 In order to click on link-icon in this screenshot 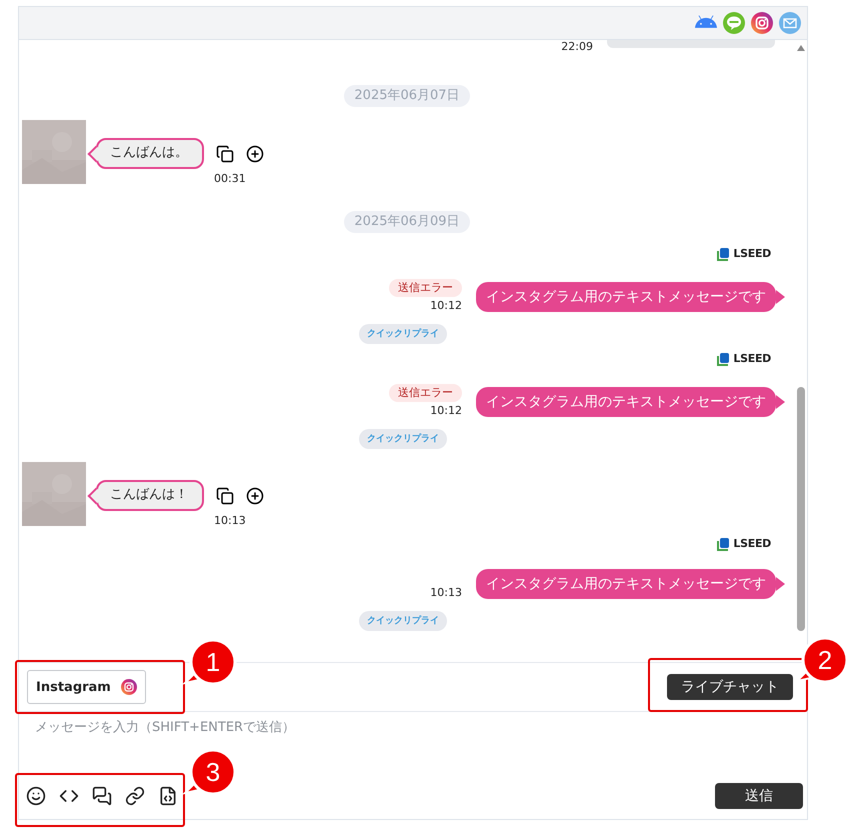, I will do `click(135, 796)`.